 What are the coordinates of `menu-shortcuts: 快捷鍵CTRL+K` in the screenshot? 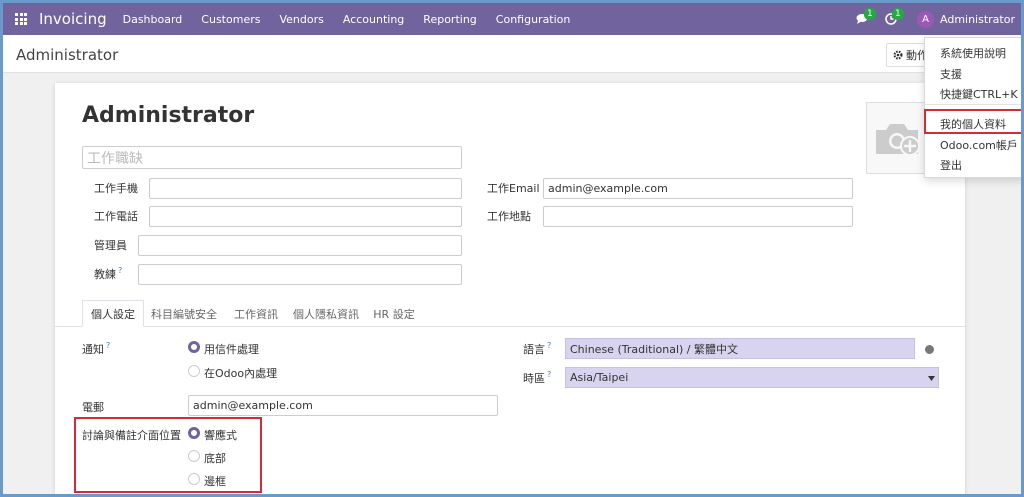 It's located at (979, 94).